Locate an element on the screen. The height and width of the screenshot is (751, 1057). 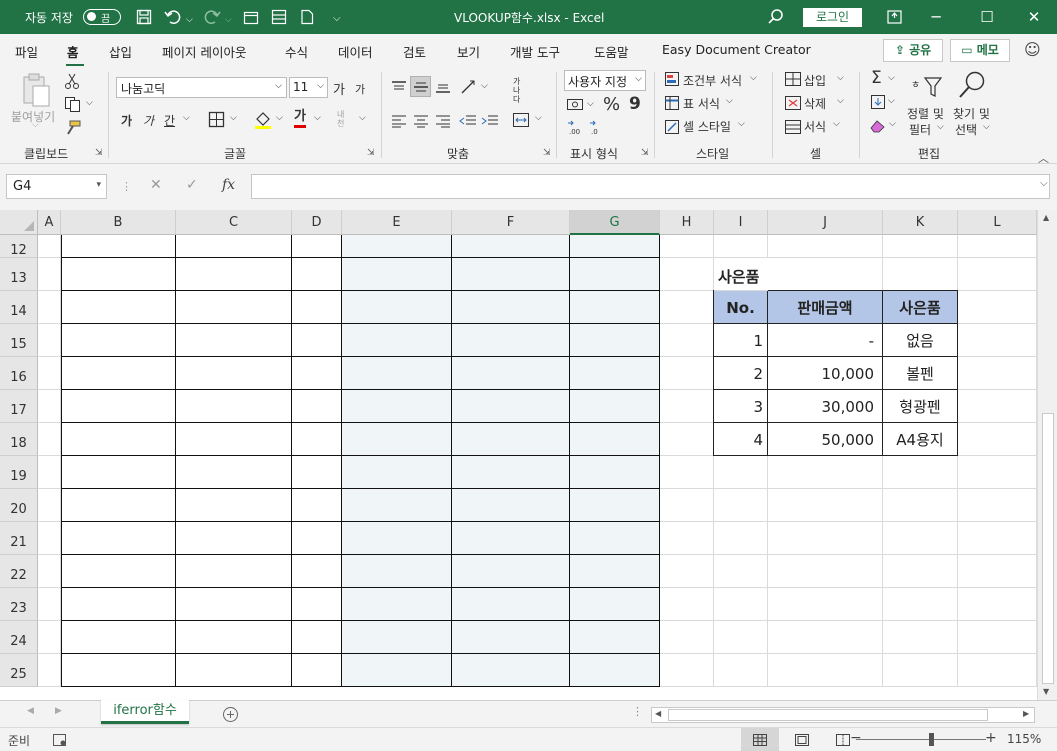
cell-c25 is located at coordinates (234, 670).